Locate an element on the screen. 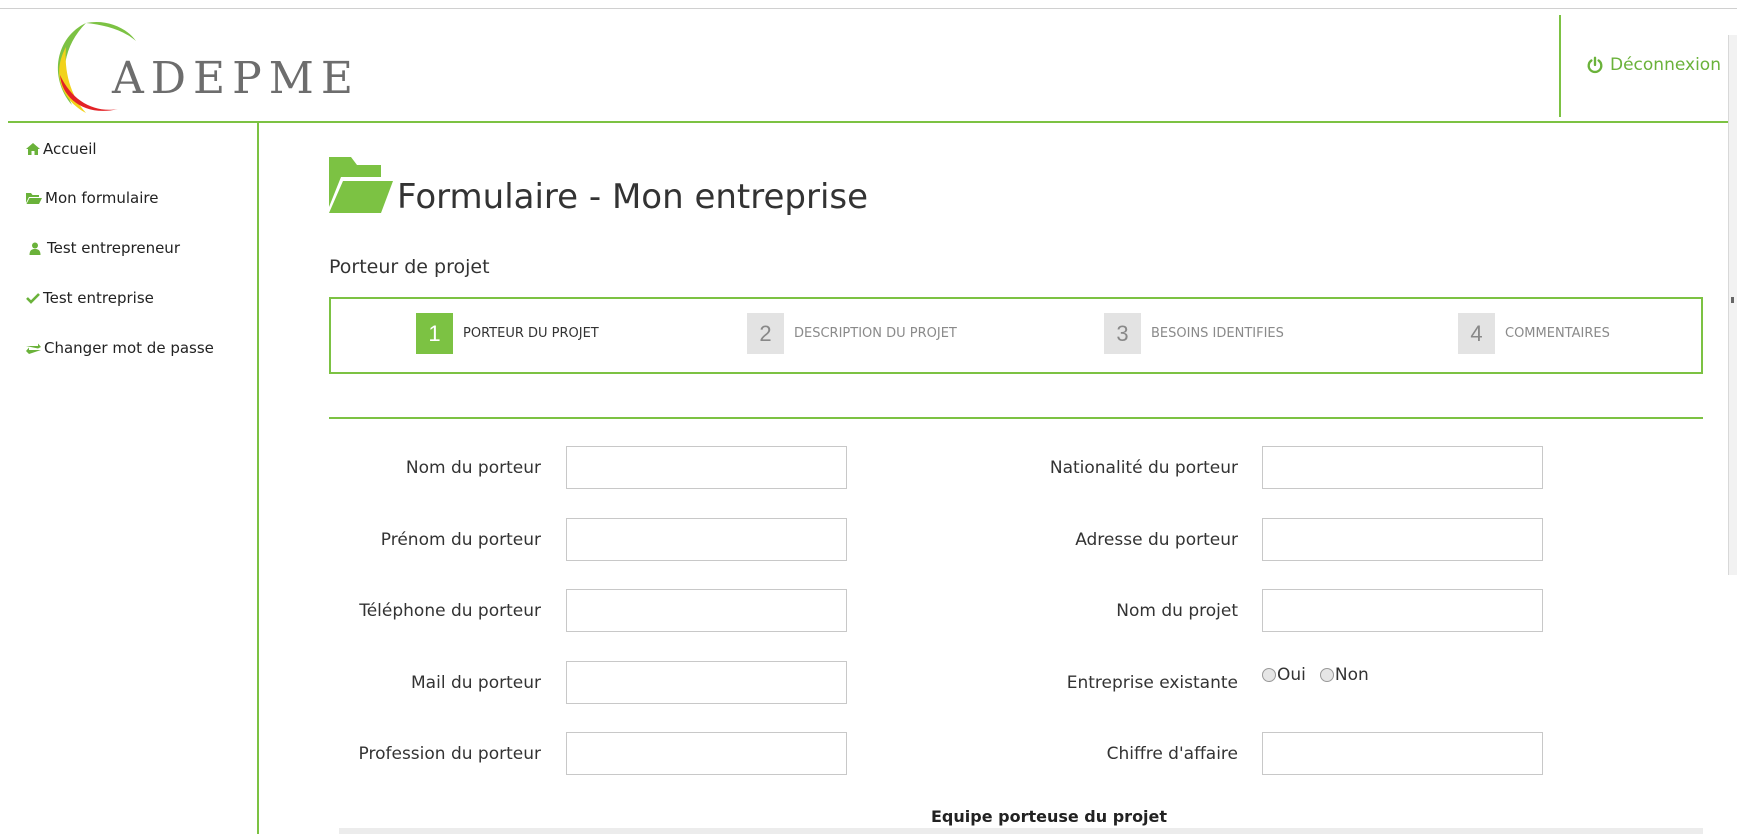 This screenshot has height=834, width=1737. sidebar-item-label: Test entreprise is located at coordinates (98, 298).